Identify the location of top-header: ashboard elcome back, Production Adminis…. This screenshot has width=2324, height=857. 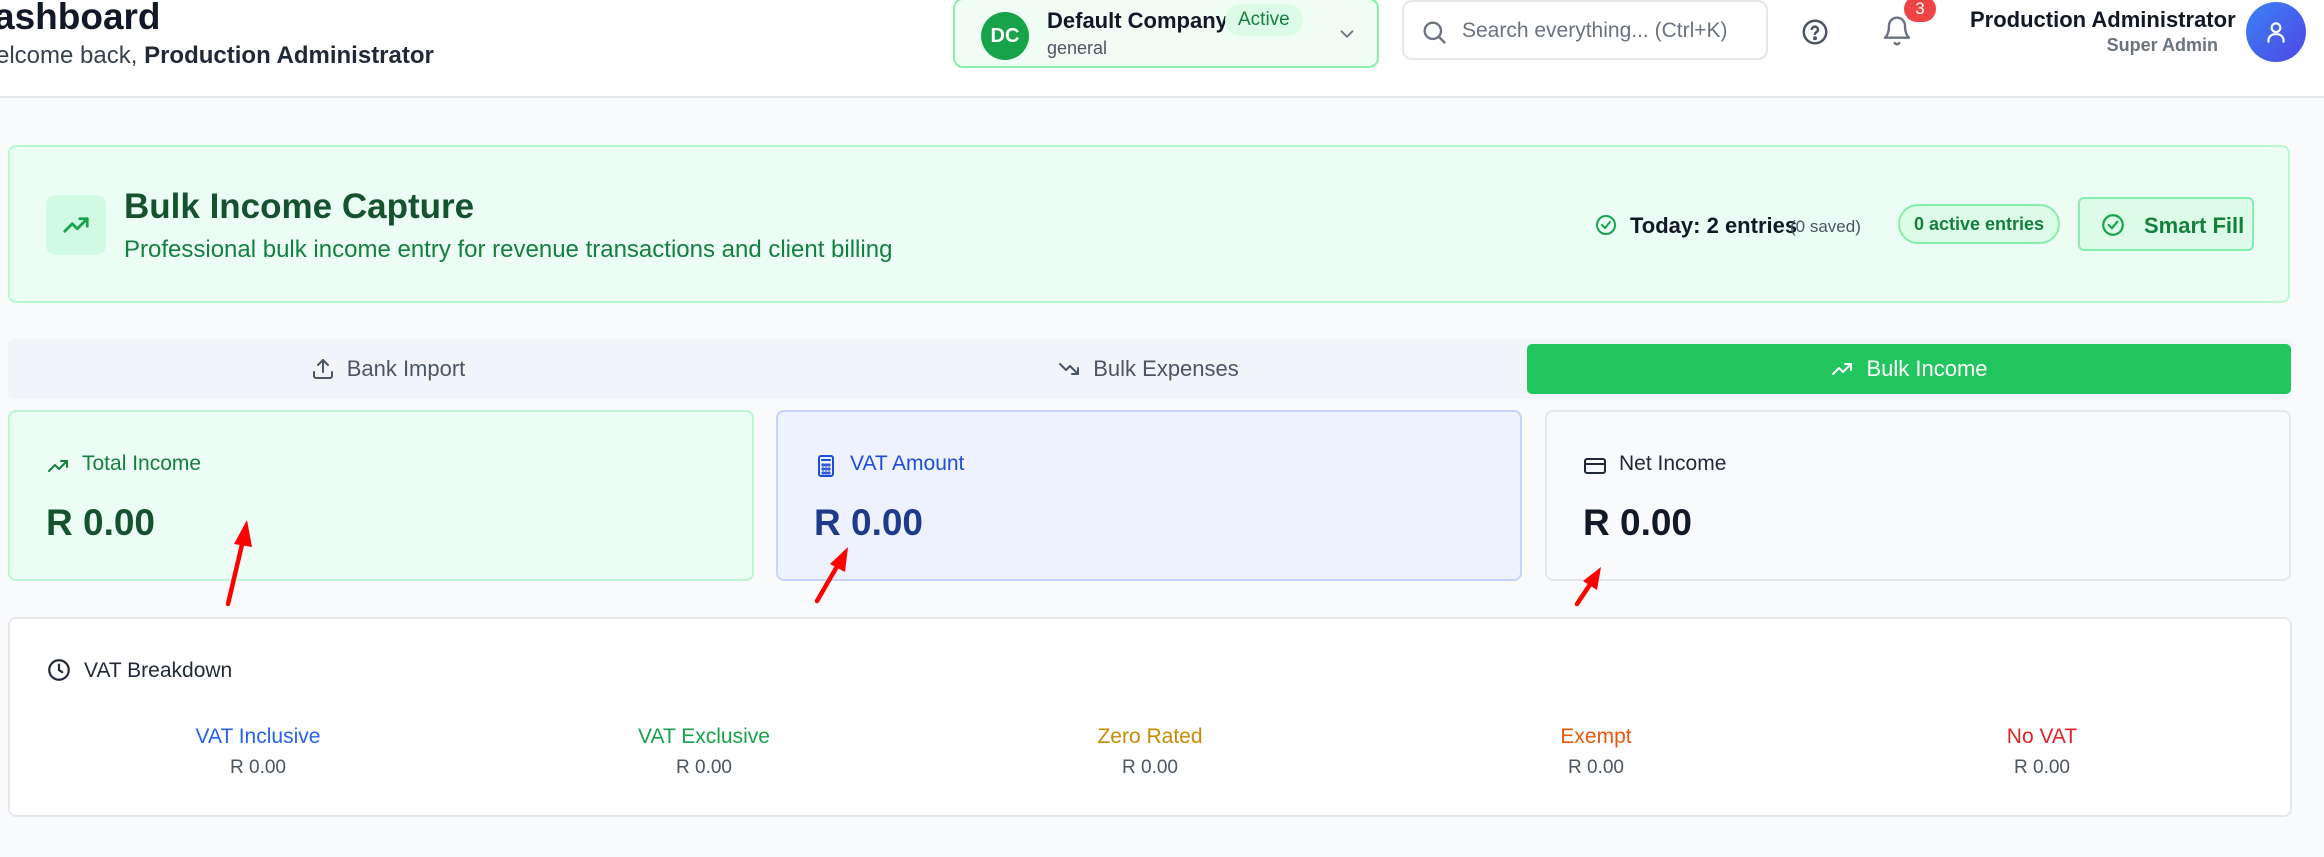
(1162, 49).